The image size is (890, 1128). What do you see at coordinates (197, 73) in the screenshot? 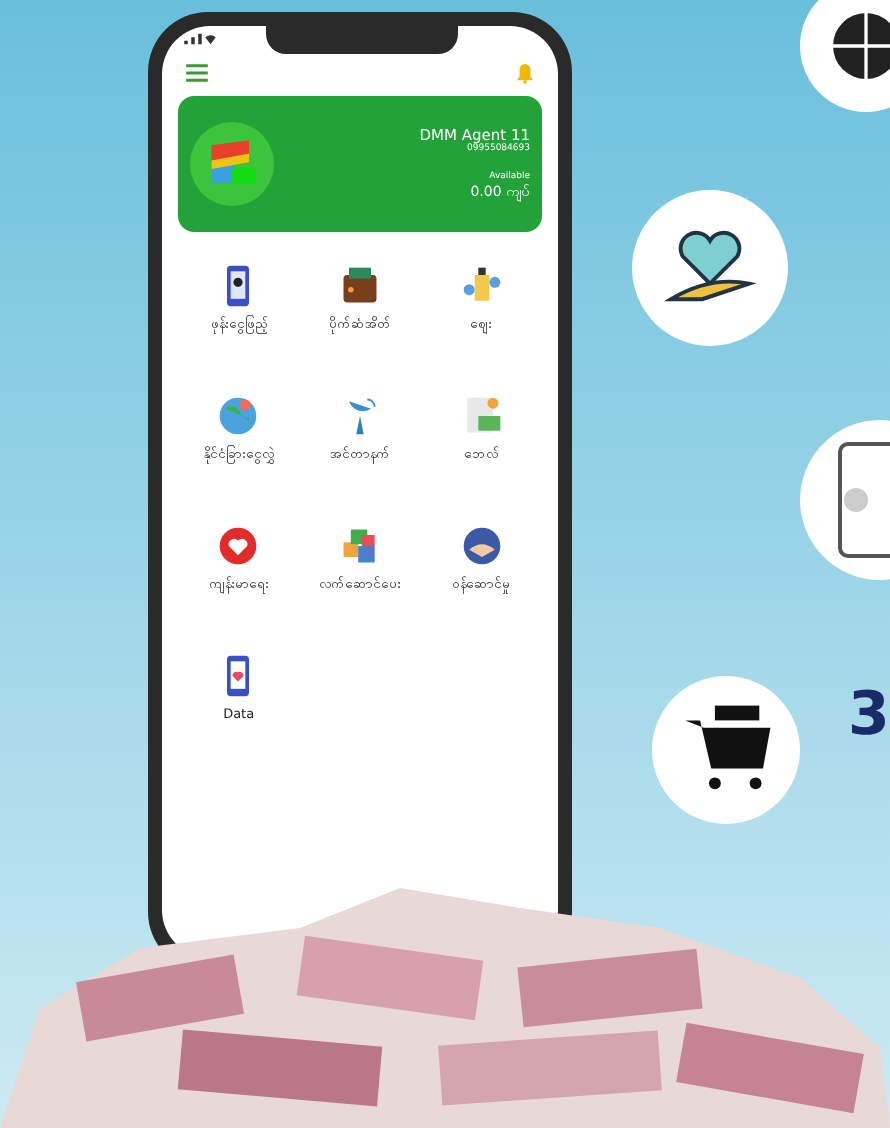
I see `menu-icon` at bounding box center [197, 73].